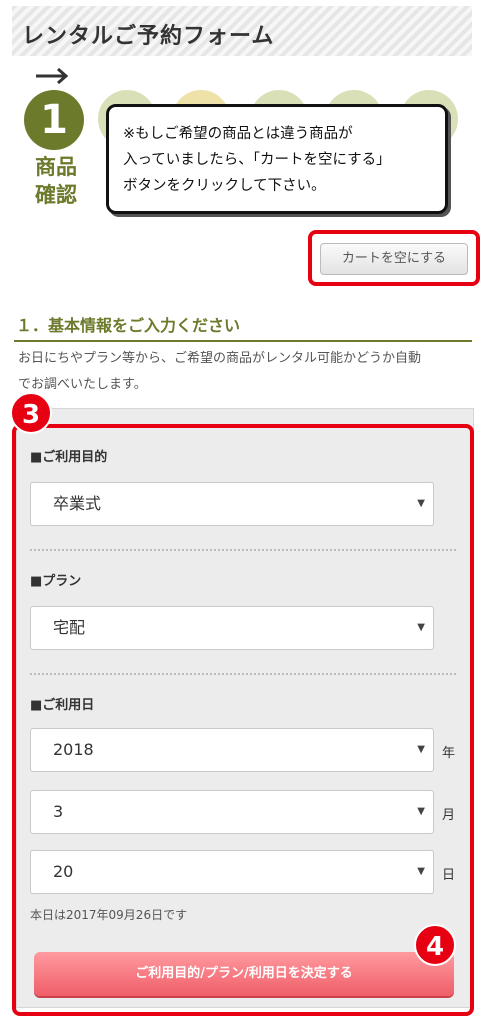 This screenshot has height=1027, width=480. Describe the element at coordinates (148, 36) in the screenshot. I see `page-title: レンタルご予約フォーム` at that location.